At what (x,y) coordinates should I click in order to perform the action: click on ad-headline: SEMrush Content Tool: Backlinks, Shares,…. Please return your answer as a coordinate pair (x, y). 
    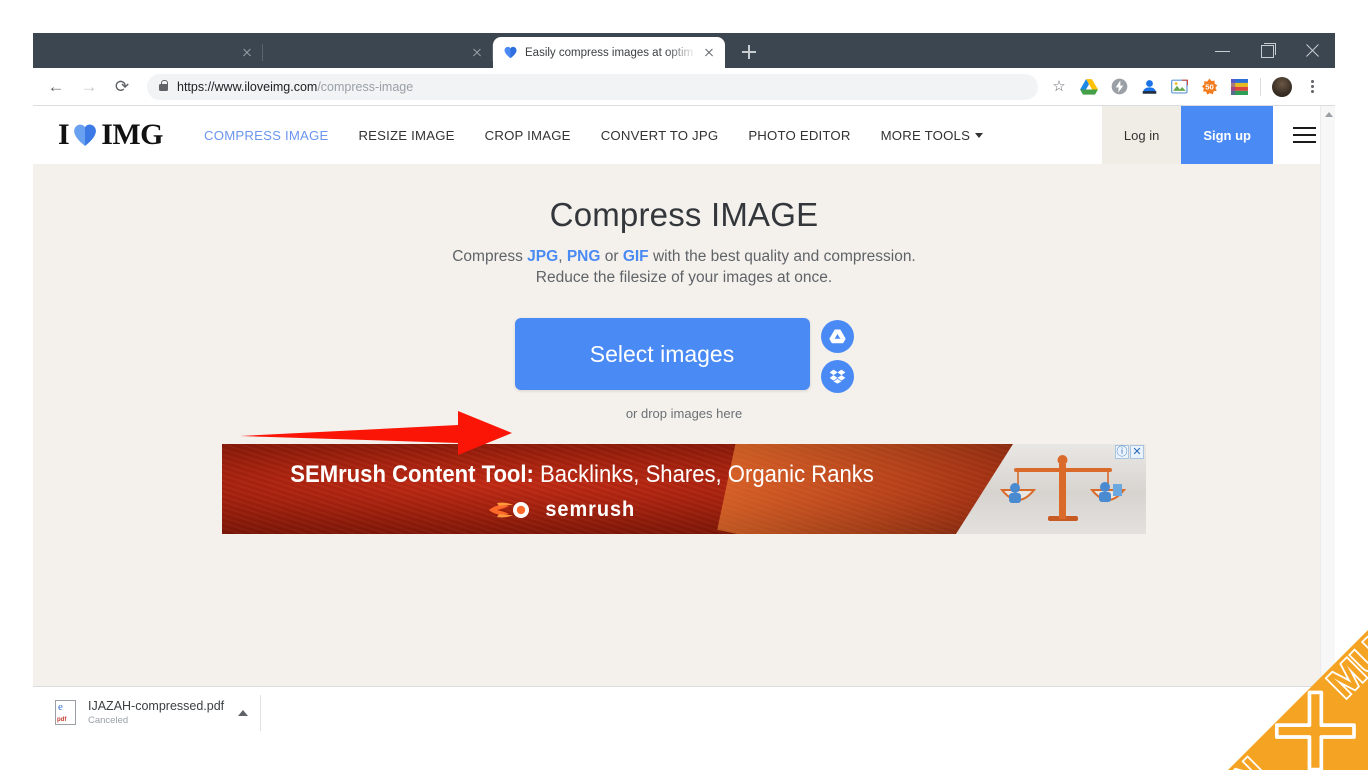
    Looking at the image, I should click on (582, 475).